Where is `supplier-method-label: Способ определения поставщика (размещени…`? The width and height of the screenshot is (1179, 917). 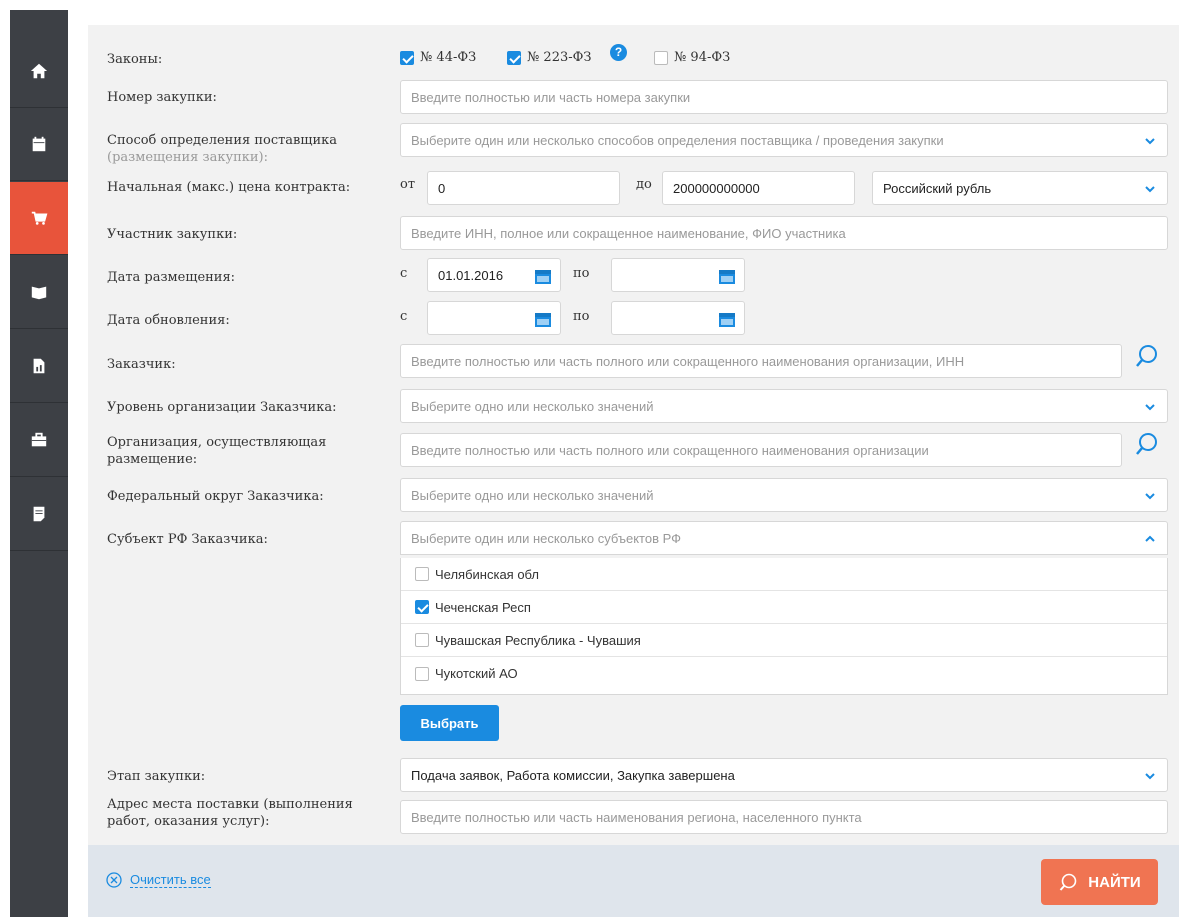 supplier-method-label: Способ определения поставщика (размещени… is located at coordinates (222, 149).